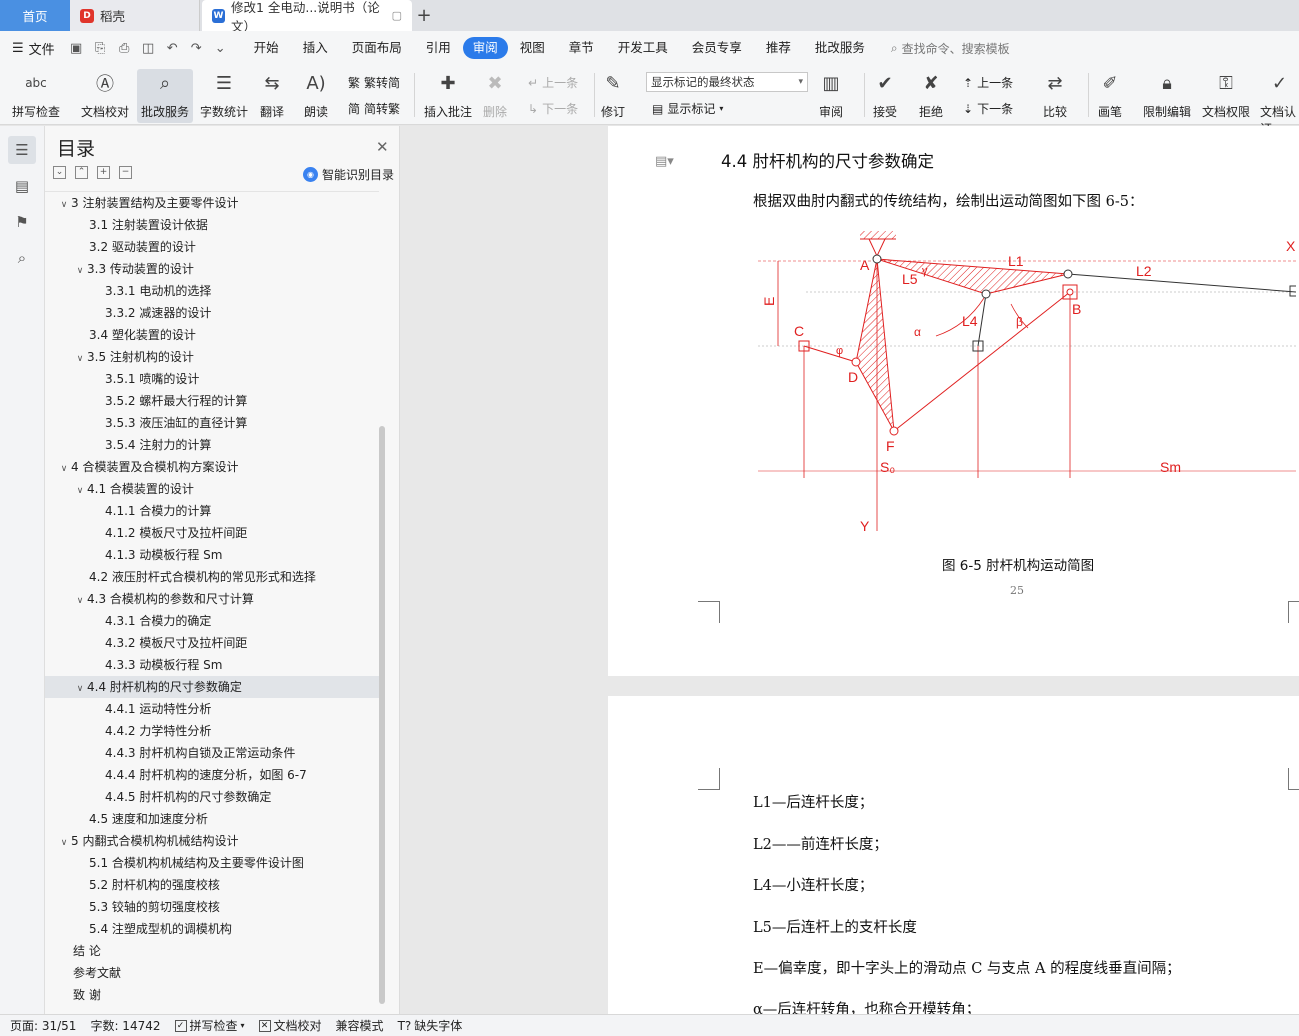  What do you see at coordinates (348, 174) in the screenshot?
I see `smart-toc-button: ◉ 智能识别目录` at bounding box center [348, 174].